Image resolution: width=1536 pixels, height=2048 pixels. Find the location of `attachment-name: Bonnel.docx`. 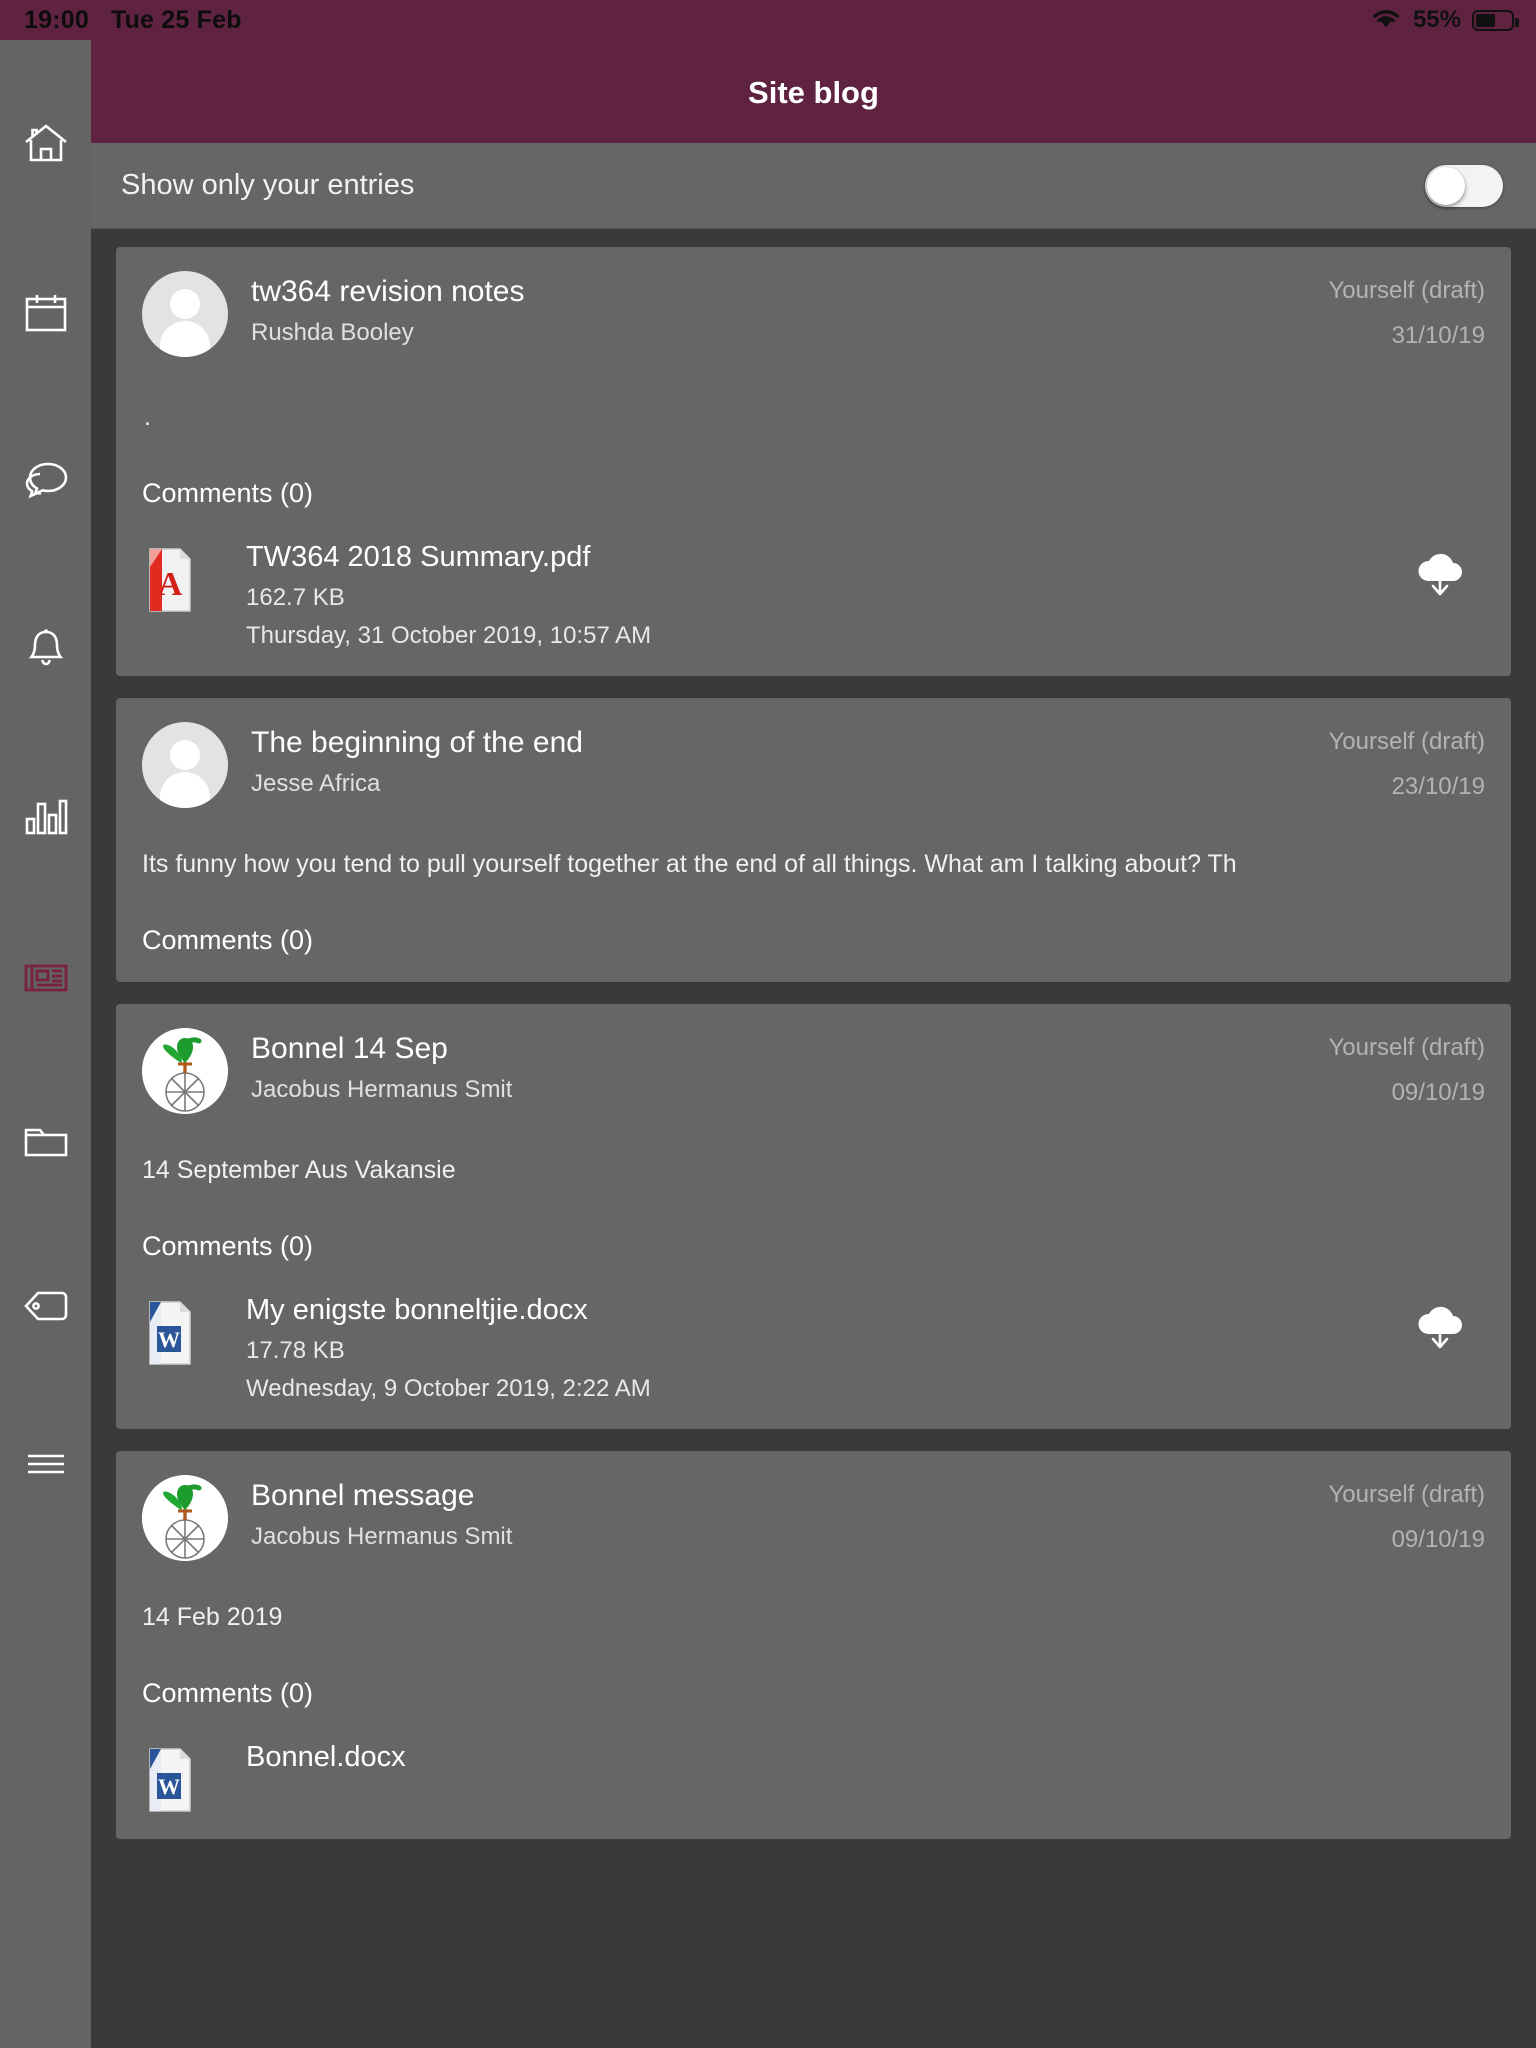

attachment-name: Bonnel.docx is located at coordinates (865, 1757).